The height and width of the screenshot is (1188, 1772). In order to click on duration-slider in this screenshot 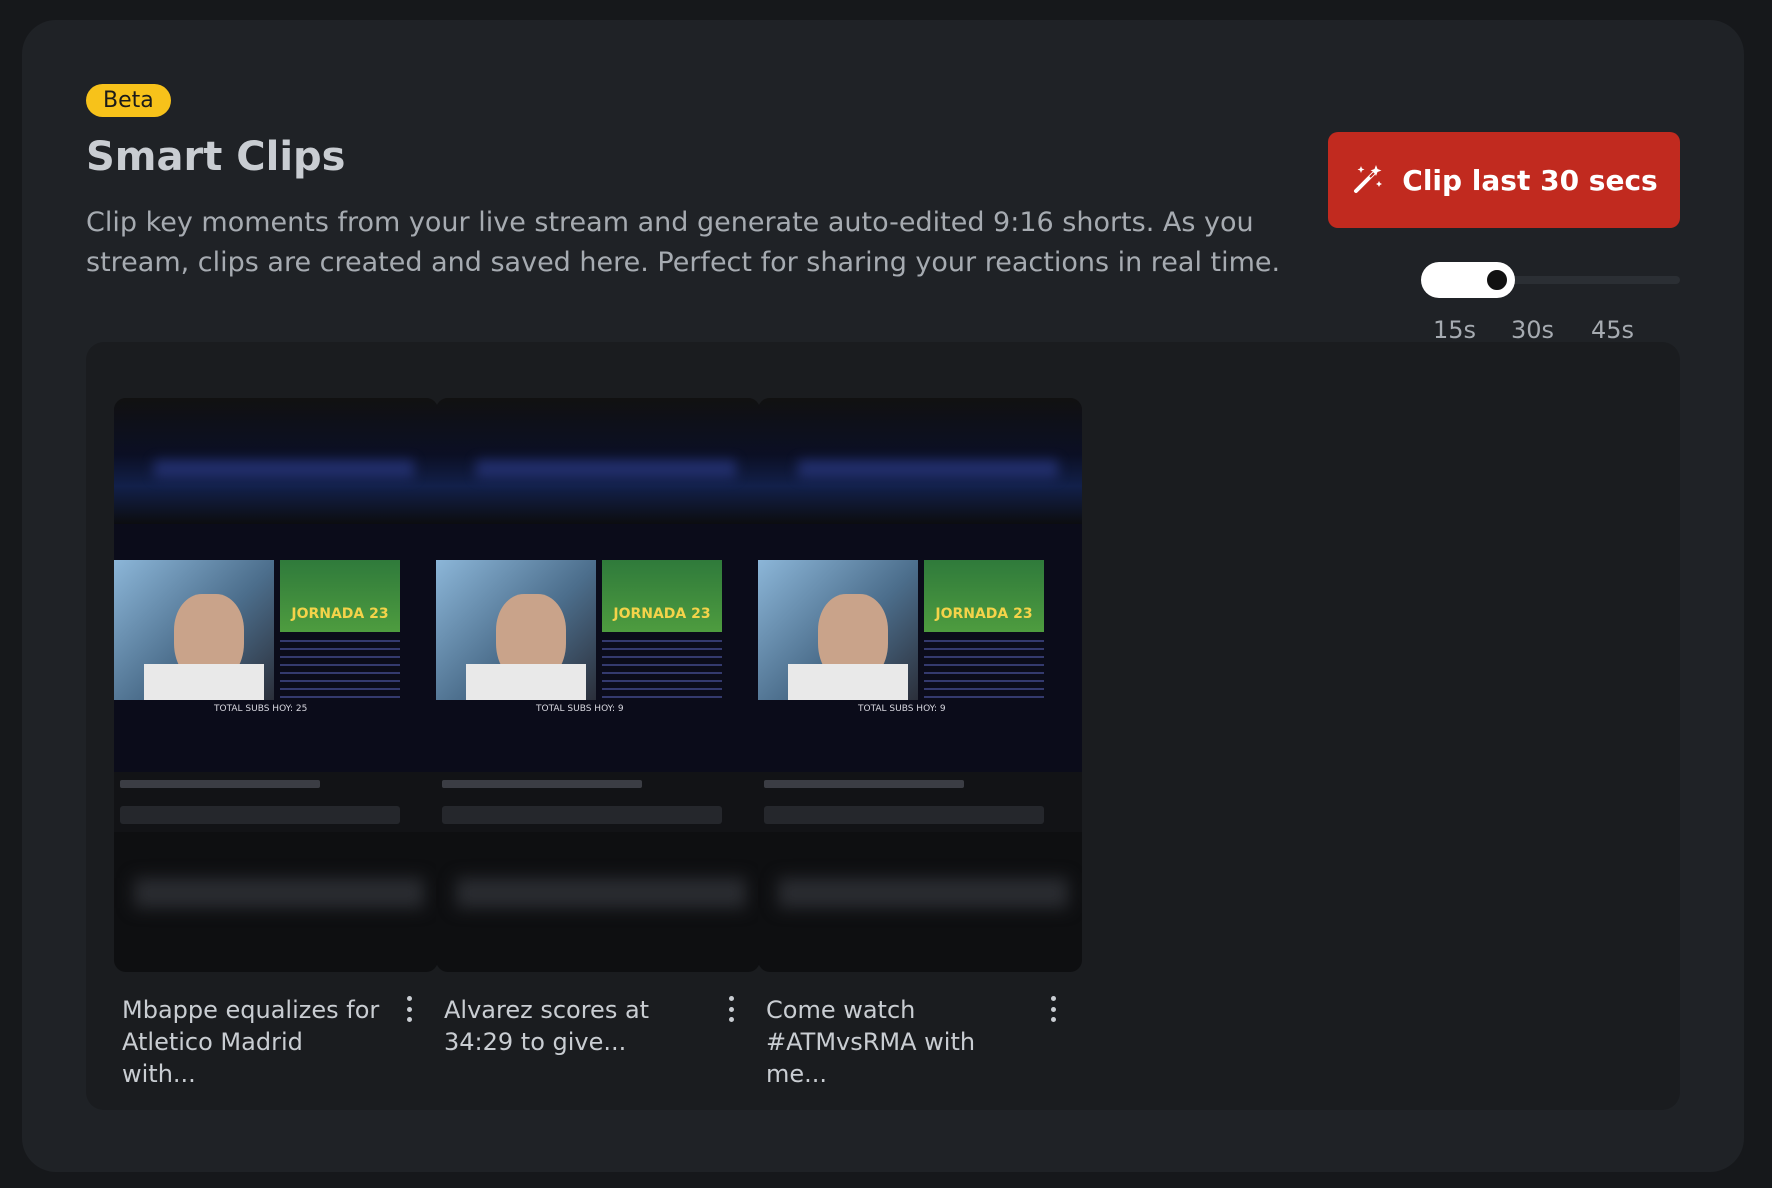, I will do `click(1550, 280)`.